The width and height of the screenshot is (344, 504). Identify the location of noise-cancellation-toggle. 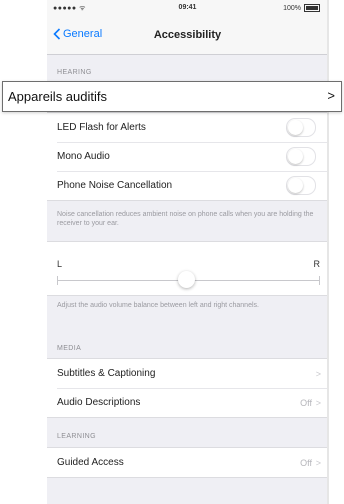
(301, 185).